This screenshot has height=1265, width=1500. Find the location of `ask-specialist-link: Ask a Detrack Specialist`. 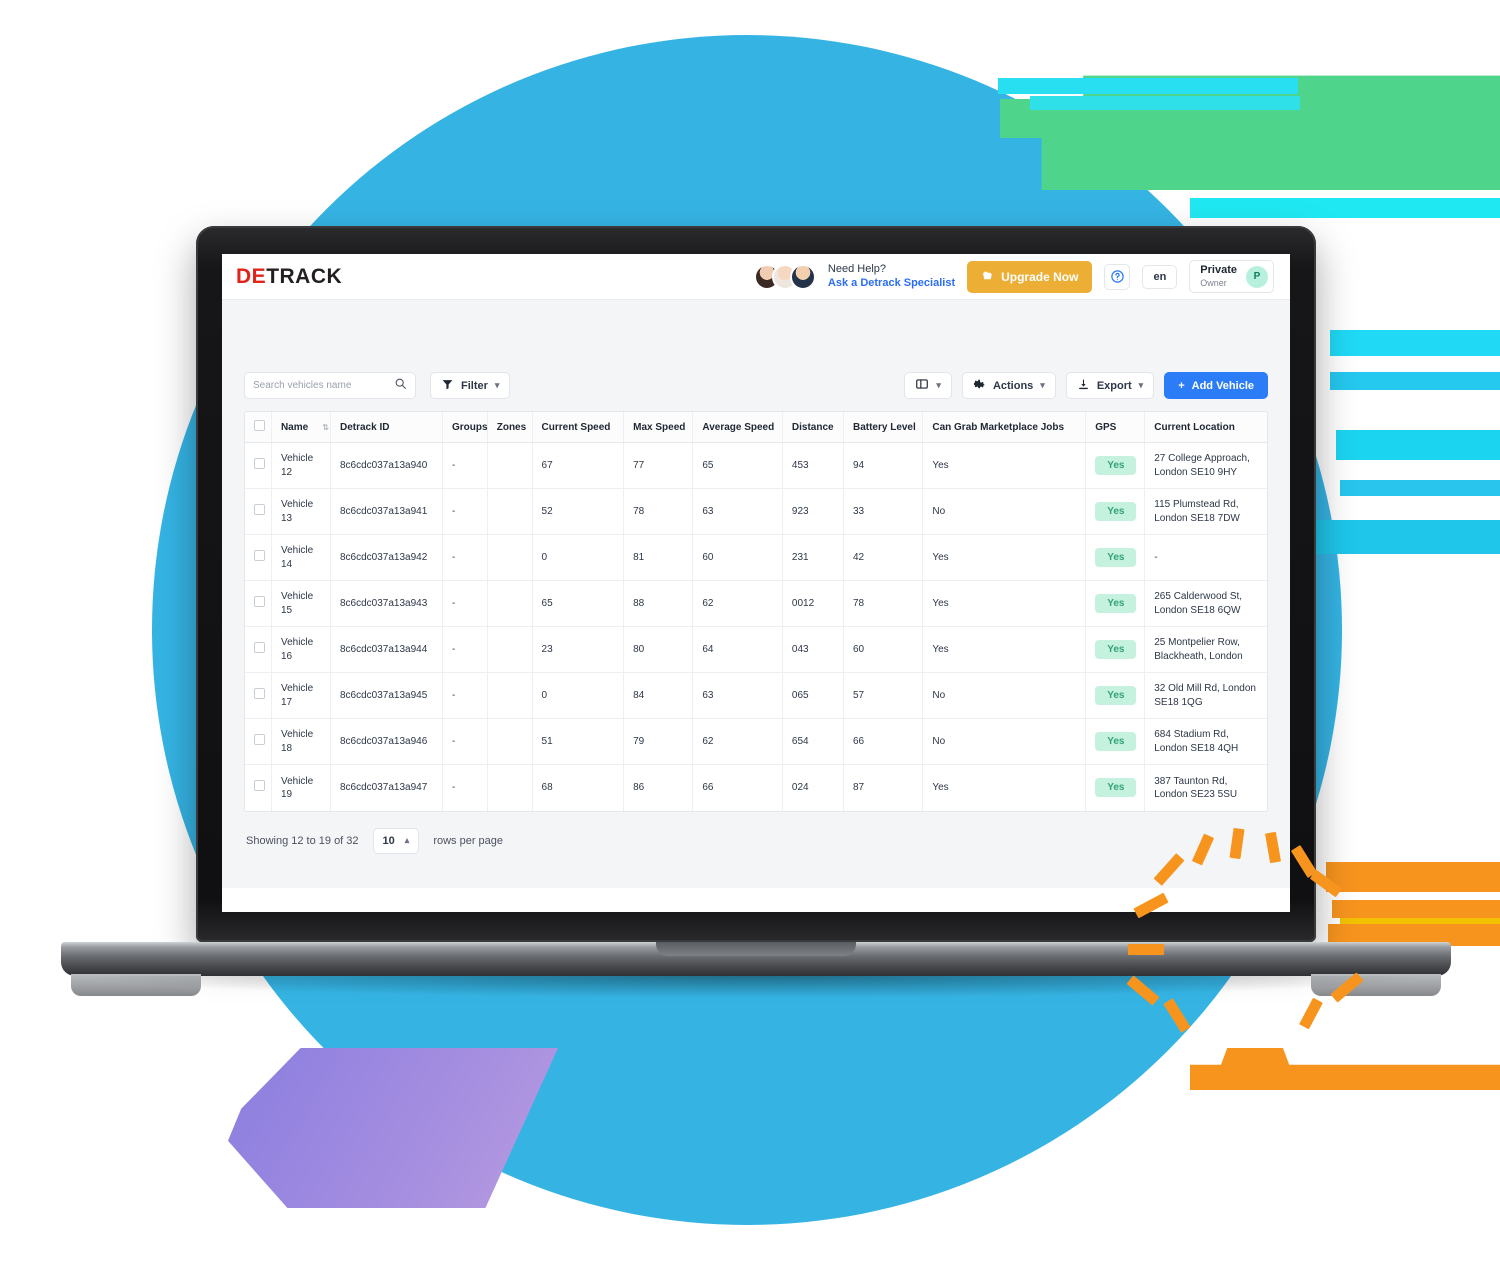

ask-specialist-link: Ask a Detrack Specialist is located at coordinates (891, 284).